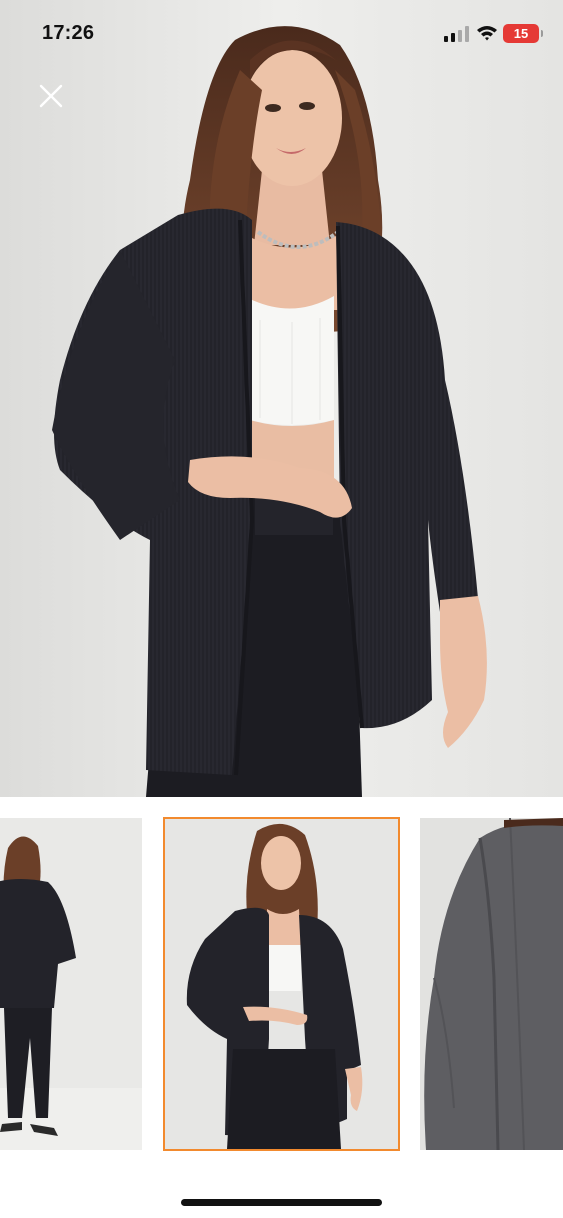  I want to click on battery-icon: 15, so click(523, 33).